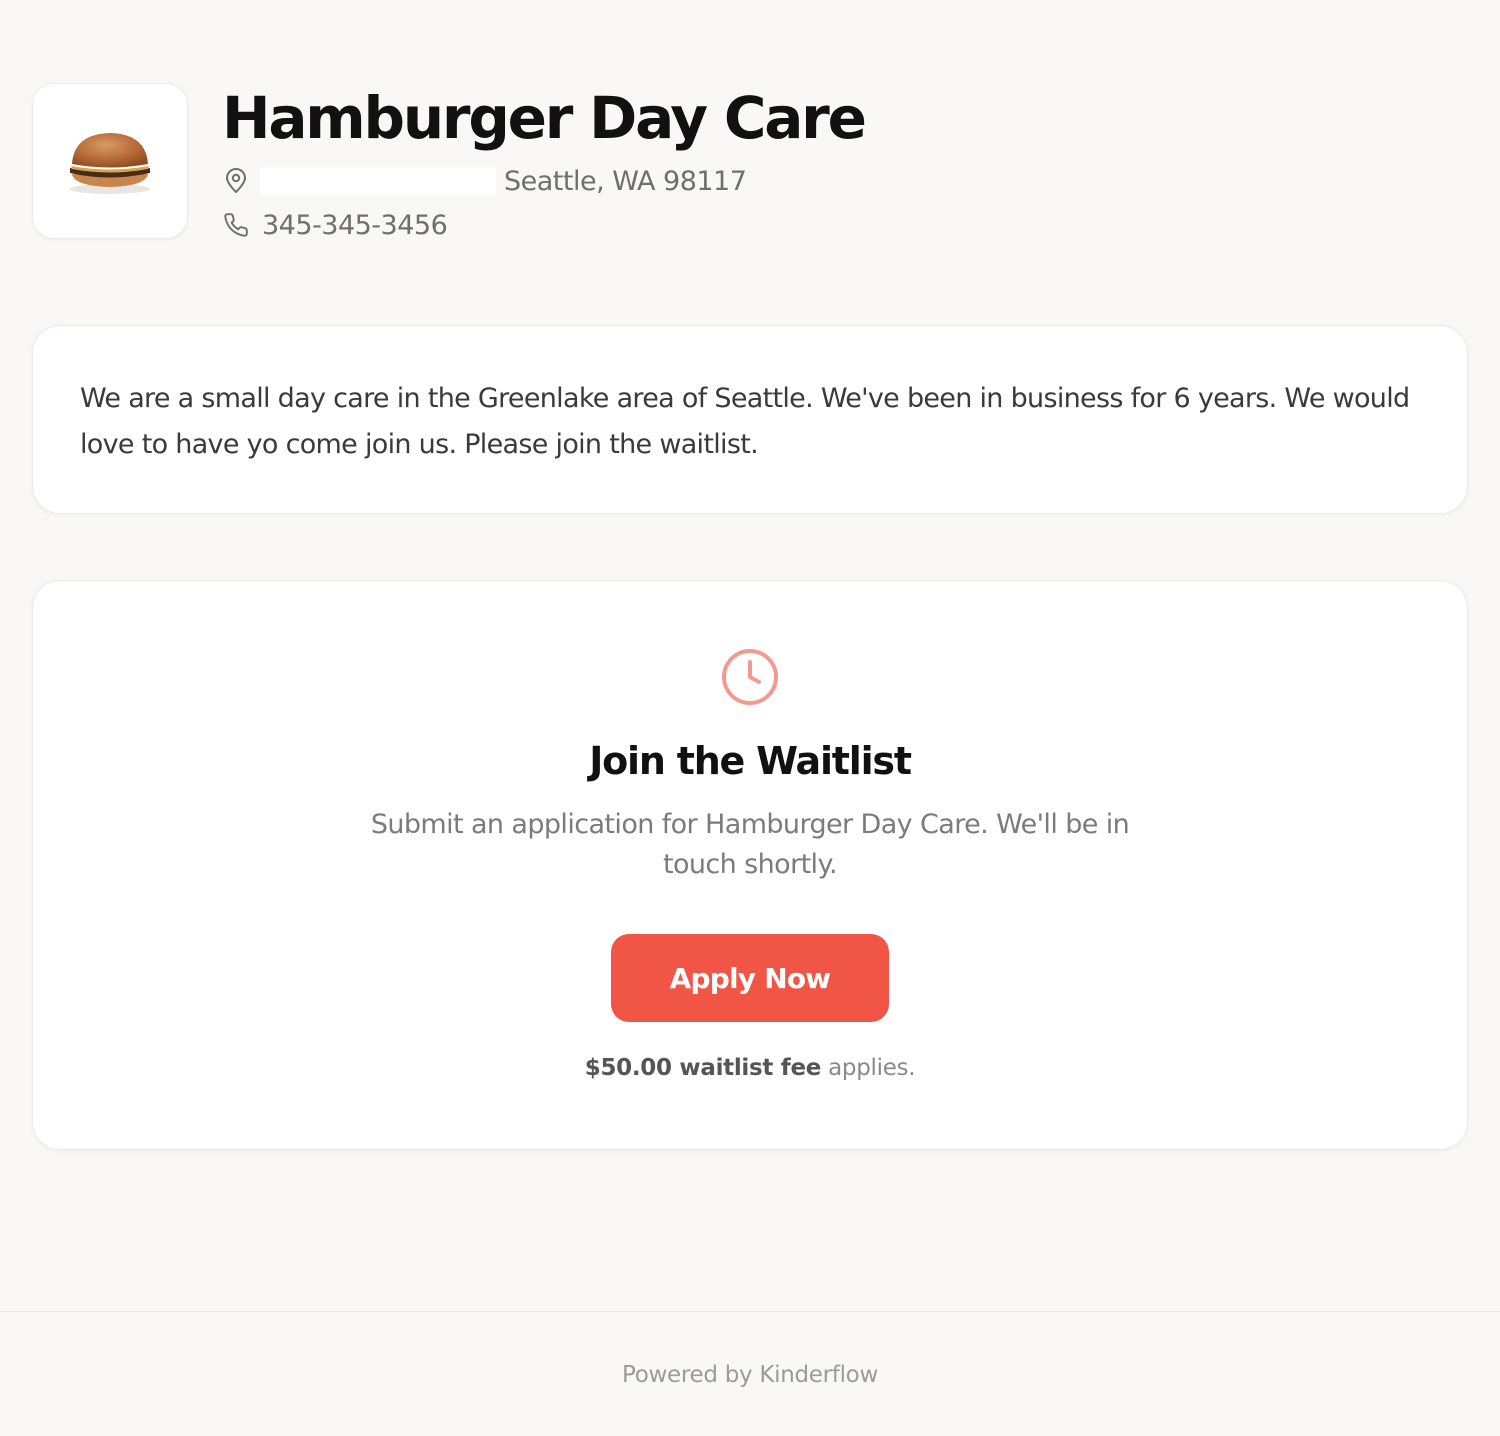 Image resolution: width=1500 pixels, height=1436 pixels. What do you see at coordinates (750, 677) in the screenshot?
I see `clock-icon` at bounding box center [750, 677].